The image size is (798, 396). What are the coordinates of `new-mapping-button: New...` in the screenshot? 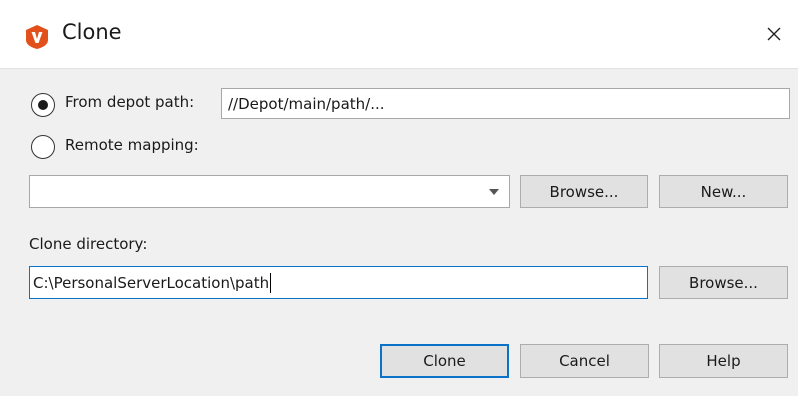 It's located at (723, 191).